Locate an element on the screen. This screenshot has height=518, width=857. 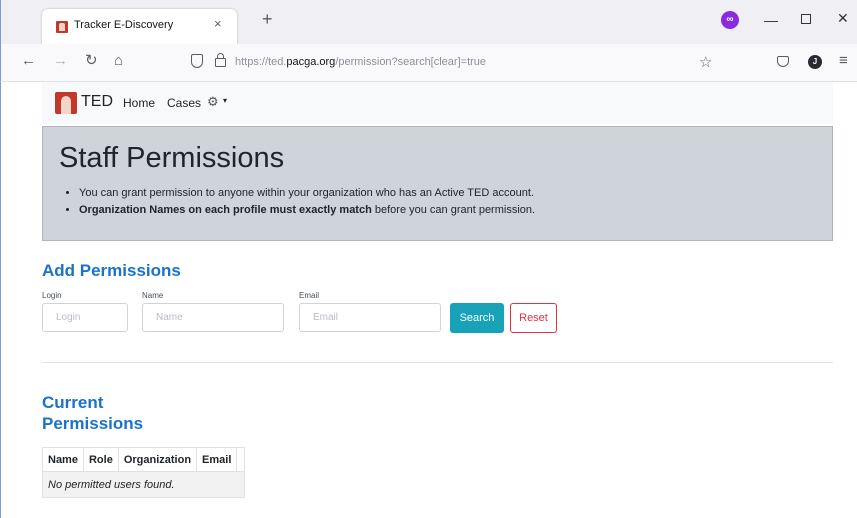
current-permissions-heading: Current Permissions is located at coordinates (93, 413).